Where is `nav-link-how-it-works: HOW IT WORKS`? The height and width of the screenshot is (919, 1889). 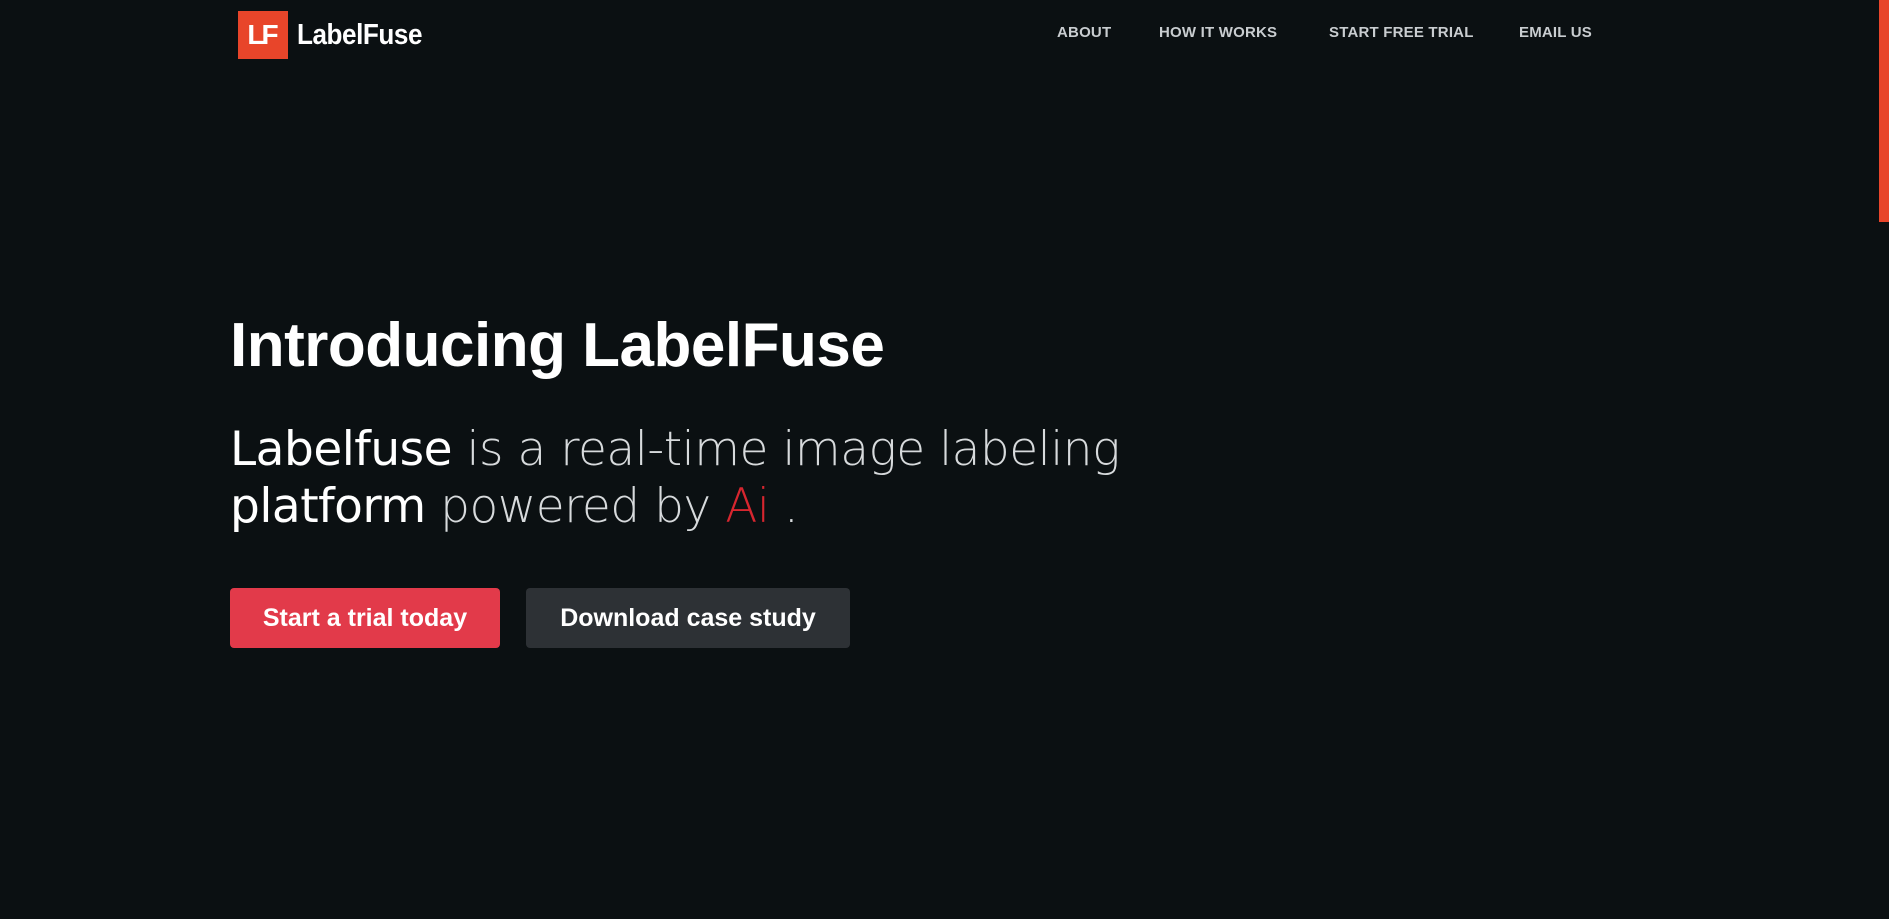
nav-link-how-it-works: HOW IT WORKS is located at coordinates (1218, 32).